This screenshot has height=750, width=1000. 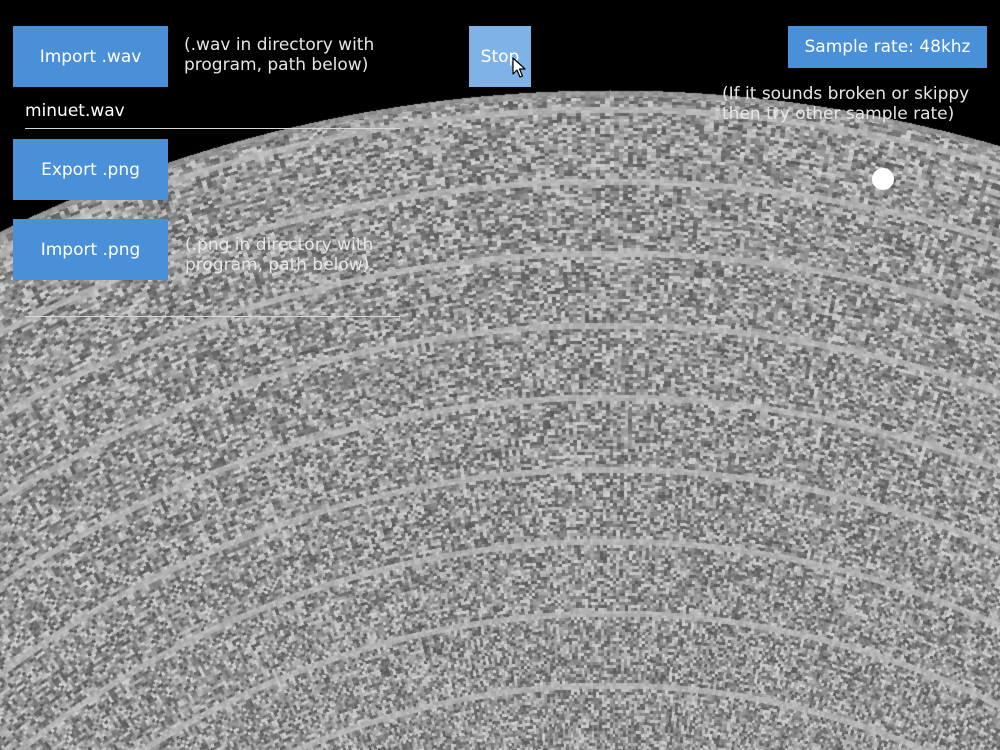 I want to click on mouse-pointer-icon, so click(x=519, y=67).